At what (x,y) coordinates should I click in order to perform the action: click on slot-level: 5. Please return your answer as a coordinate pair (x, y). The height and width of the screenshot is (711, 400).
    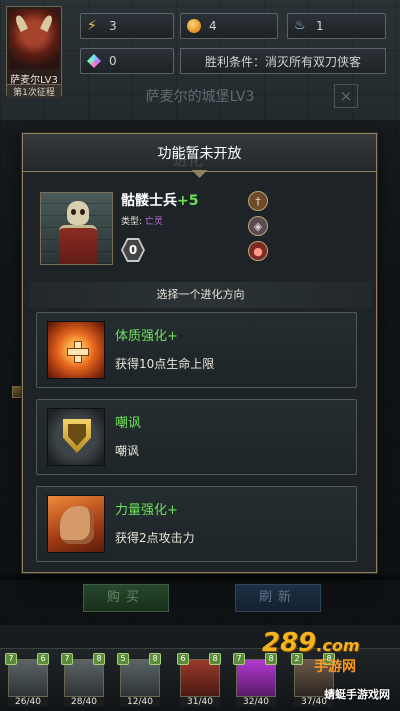
    Looking at the image, I should click on (123, 659).